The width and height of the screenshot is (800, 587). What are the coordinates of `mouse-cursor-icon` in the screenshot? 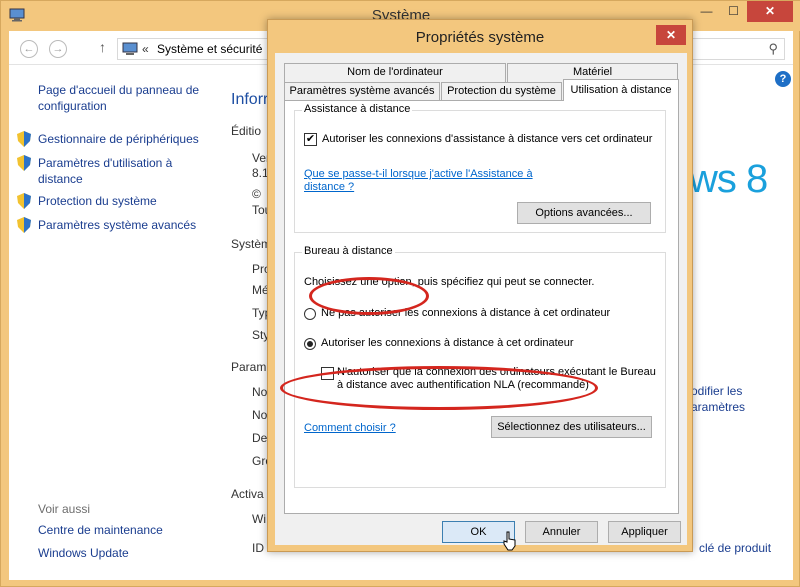 It's located at (509, 541).